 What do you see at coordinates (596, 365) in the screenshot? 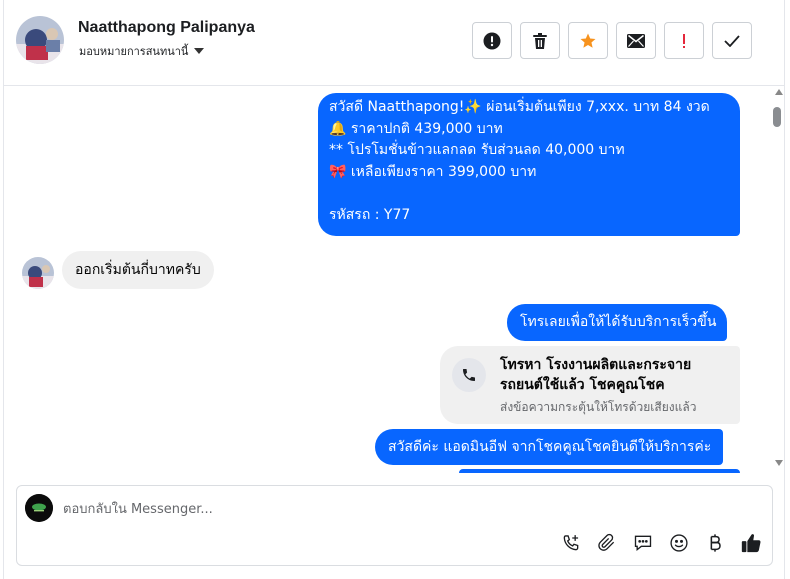
I see `call-card-title-line: โทรหา โรงงานผลิตและกระจาย` at bounding box center [596, 365].